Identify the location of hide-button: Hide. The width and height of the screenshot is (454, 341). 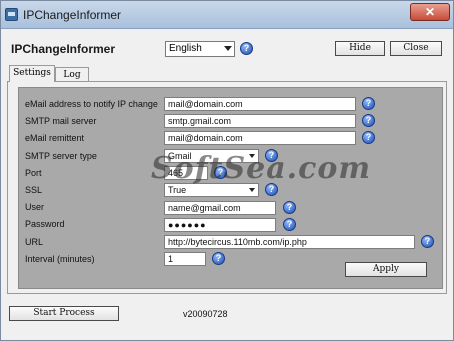
(360, 48).